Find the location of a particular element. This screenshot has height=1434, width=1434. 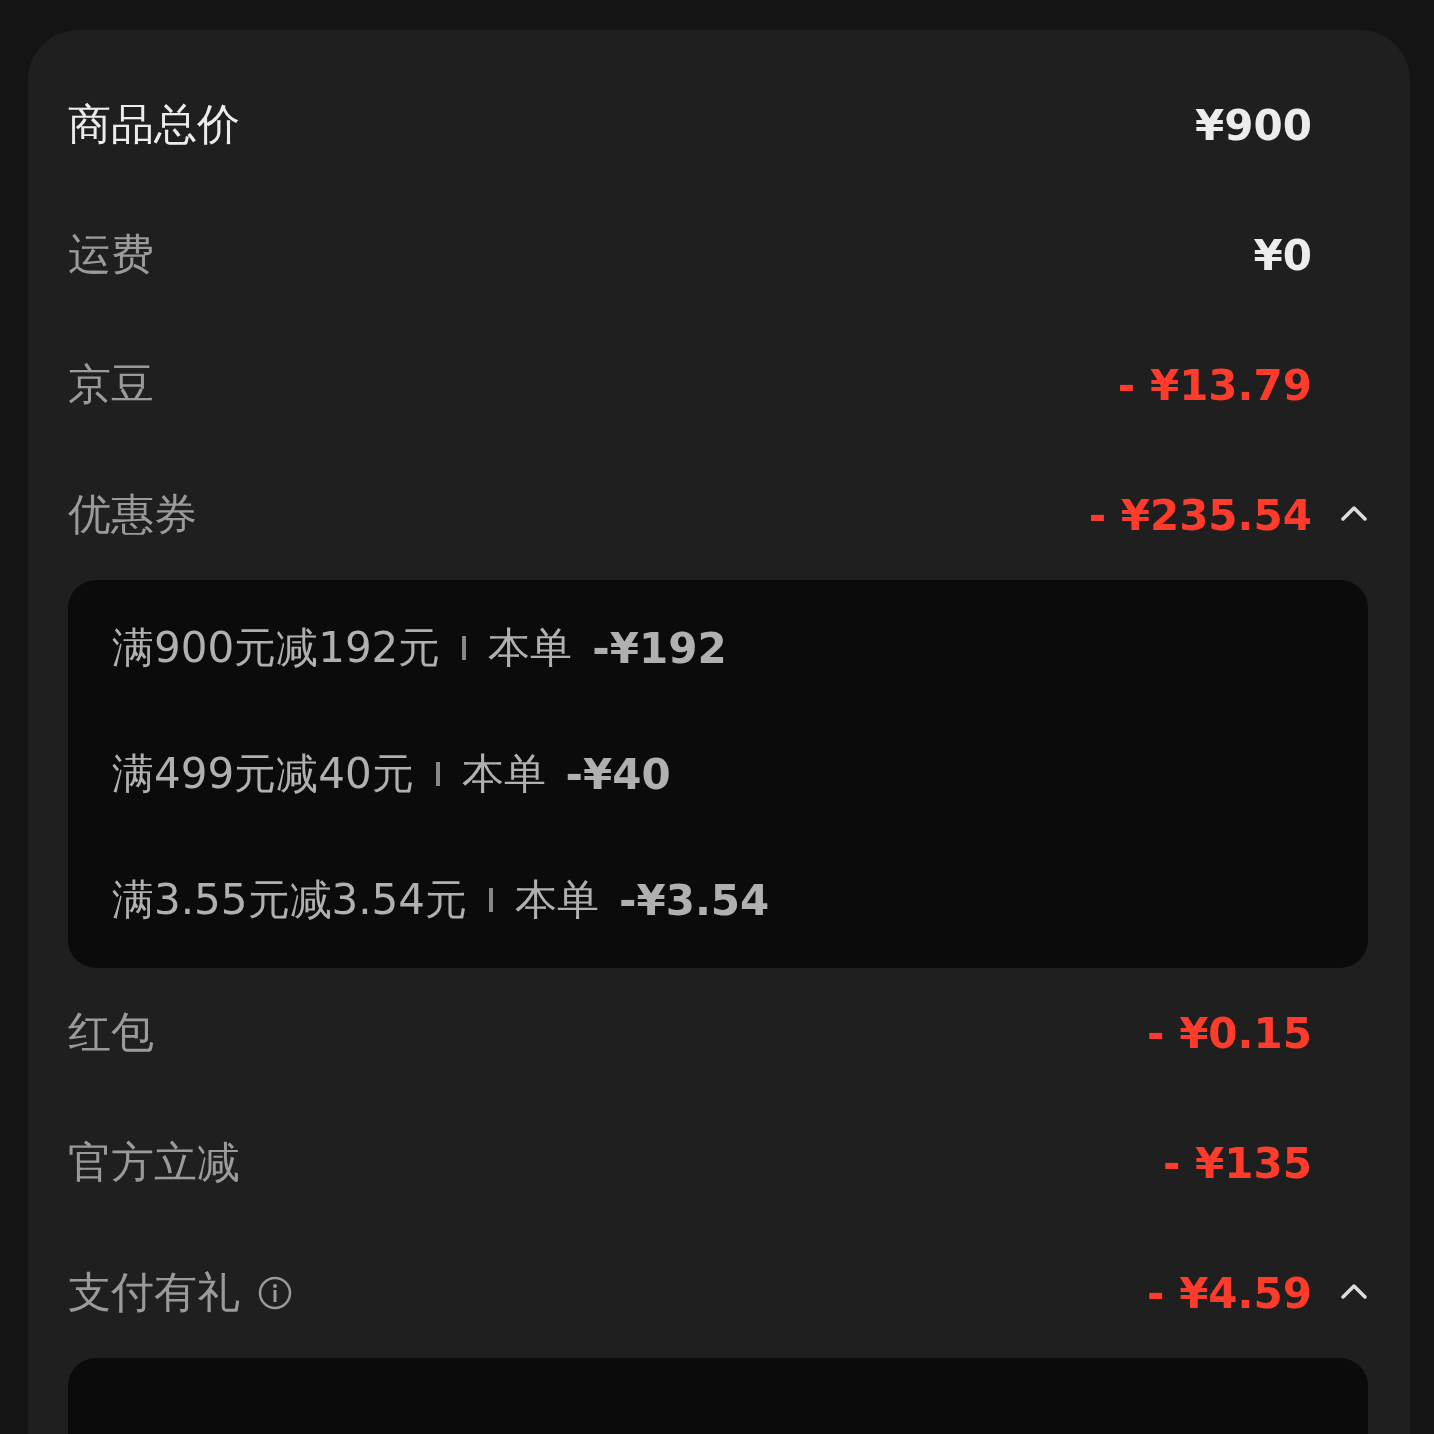

price-value: ¥0 is located at coordinates (1282, 255).